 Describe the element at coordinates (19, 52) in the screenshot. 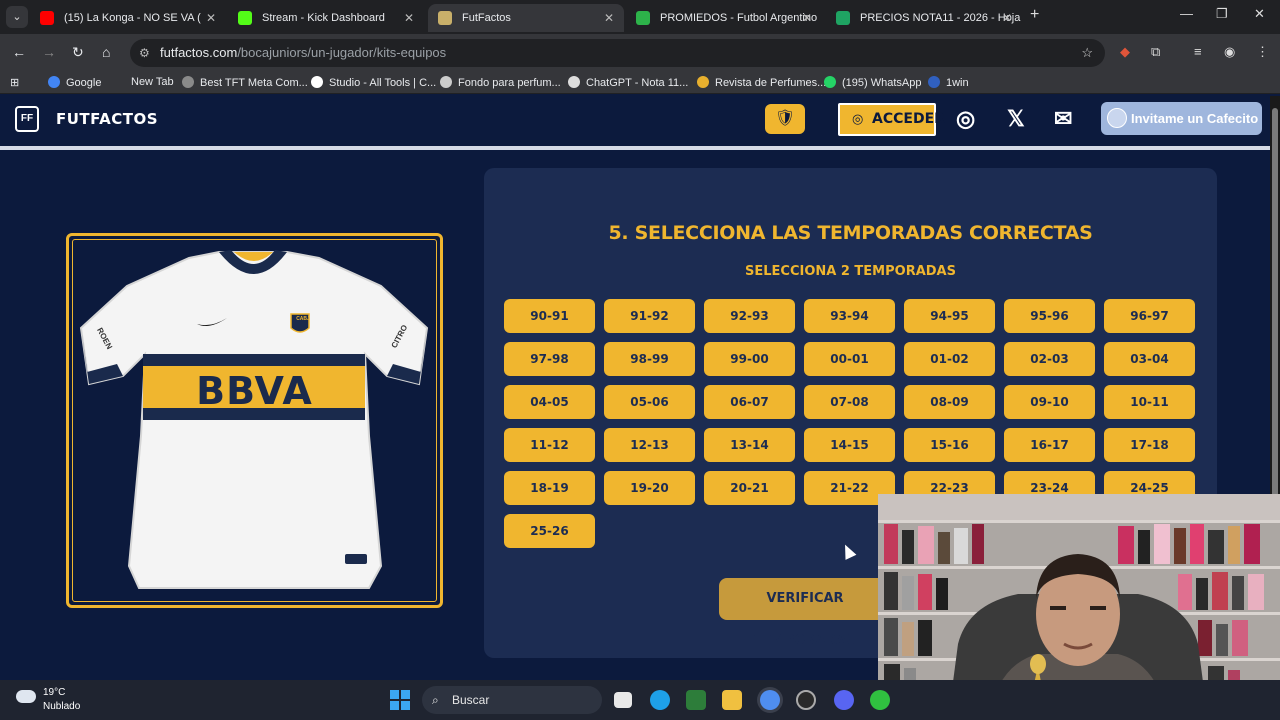

I see `back-arrow-icon: ←` at that location.